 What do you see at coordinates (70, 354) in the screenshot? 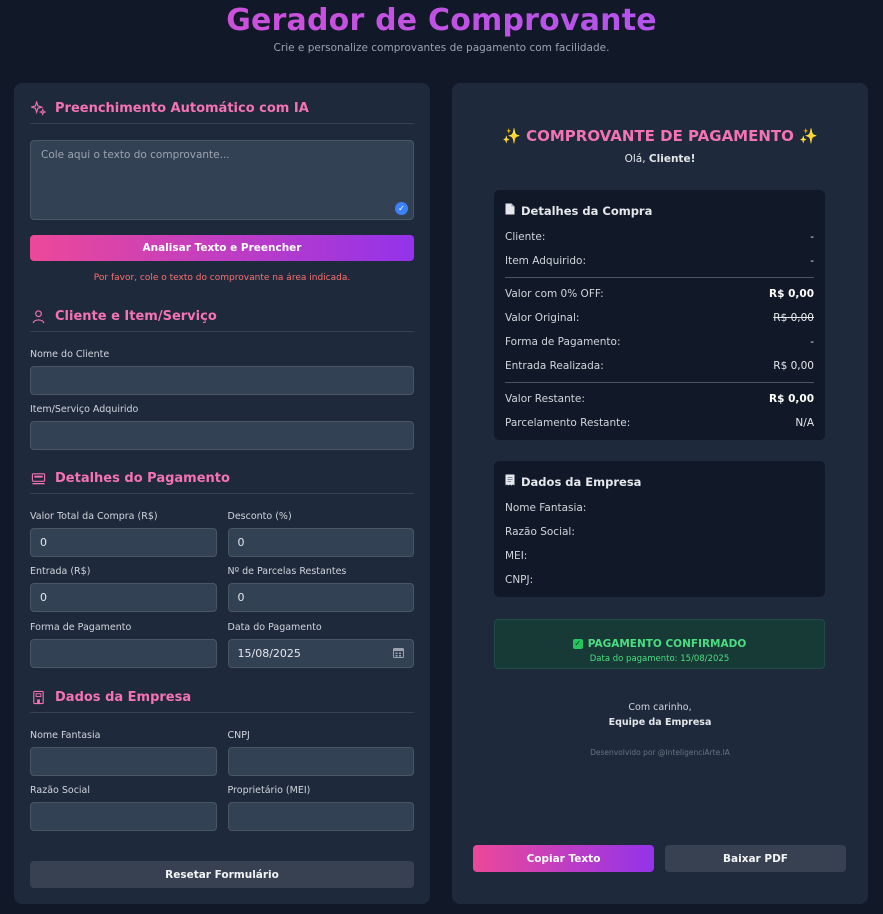
I see `client-name-label: Nome do Cliente` at bounding box center [70, 354].